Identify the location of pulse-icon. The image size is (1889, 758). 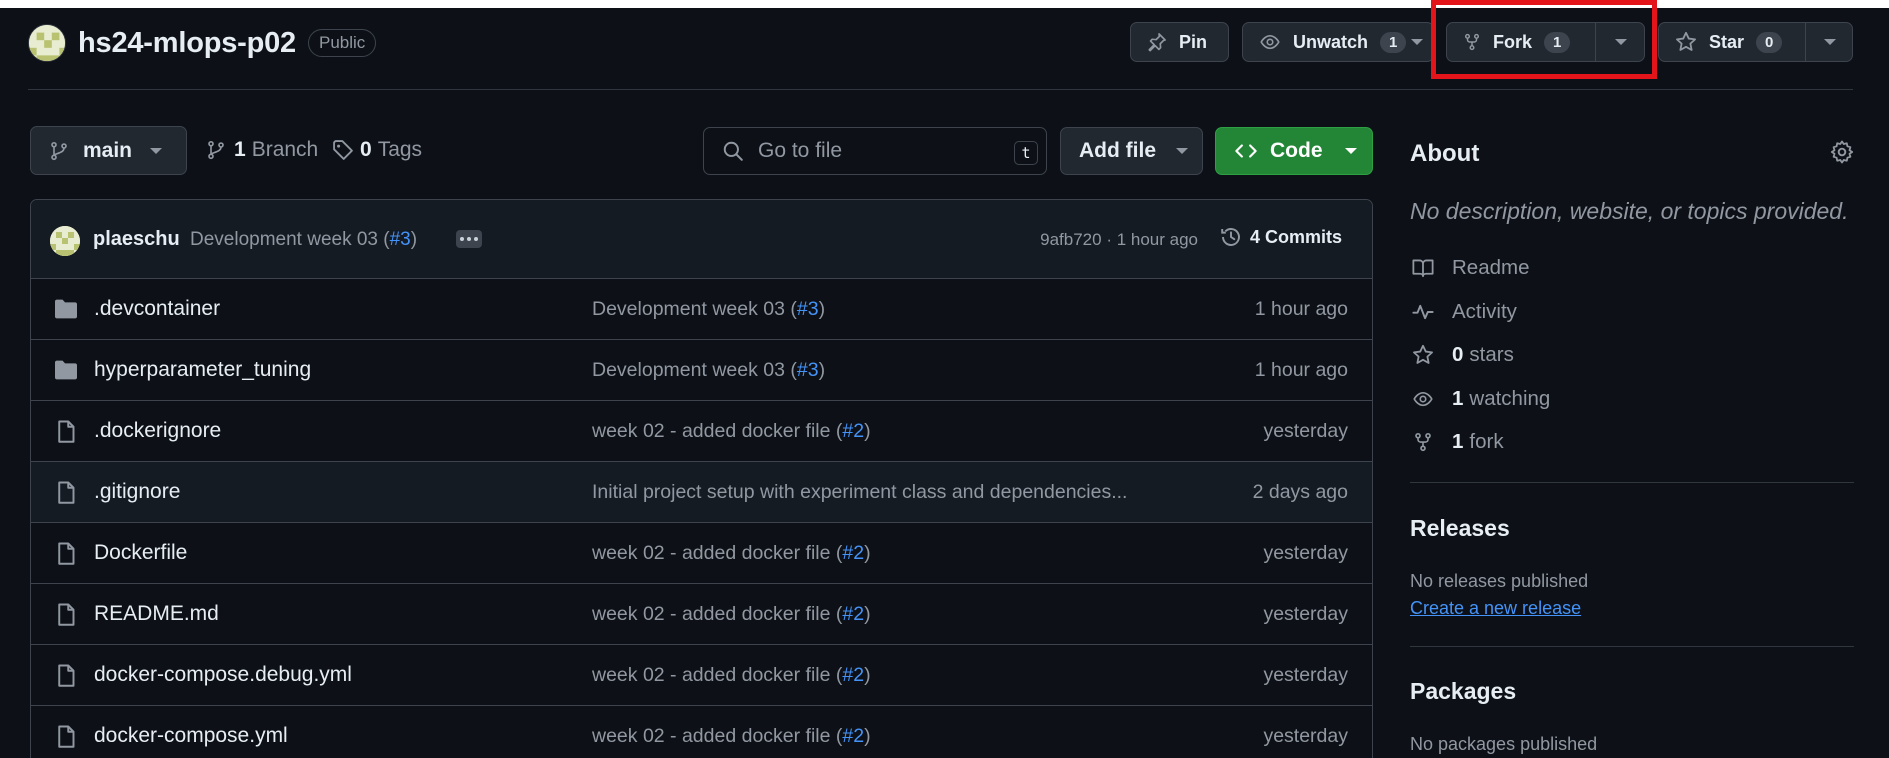
(1423, 312).